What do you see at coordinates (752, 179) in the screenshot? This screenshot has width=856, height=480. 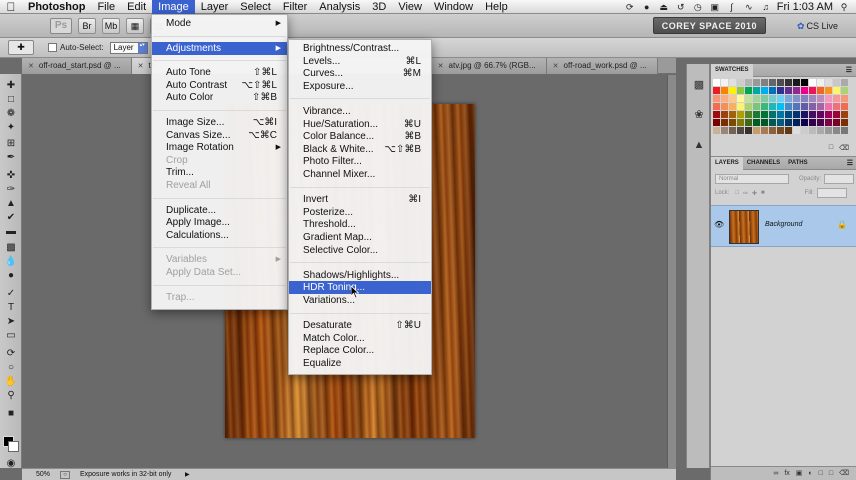 I see `blend-mode-dropdown: Normal` at bounding box center [752, 179].